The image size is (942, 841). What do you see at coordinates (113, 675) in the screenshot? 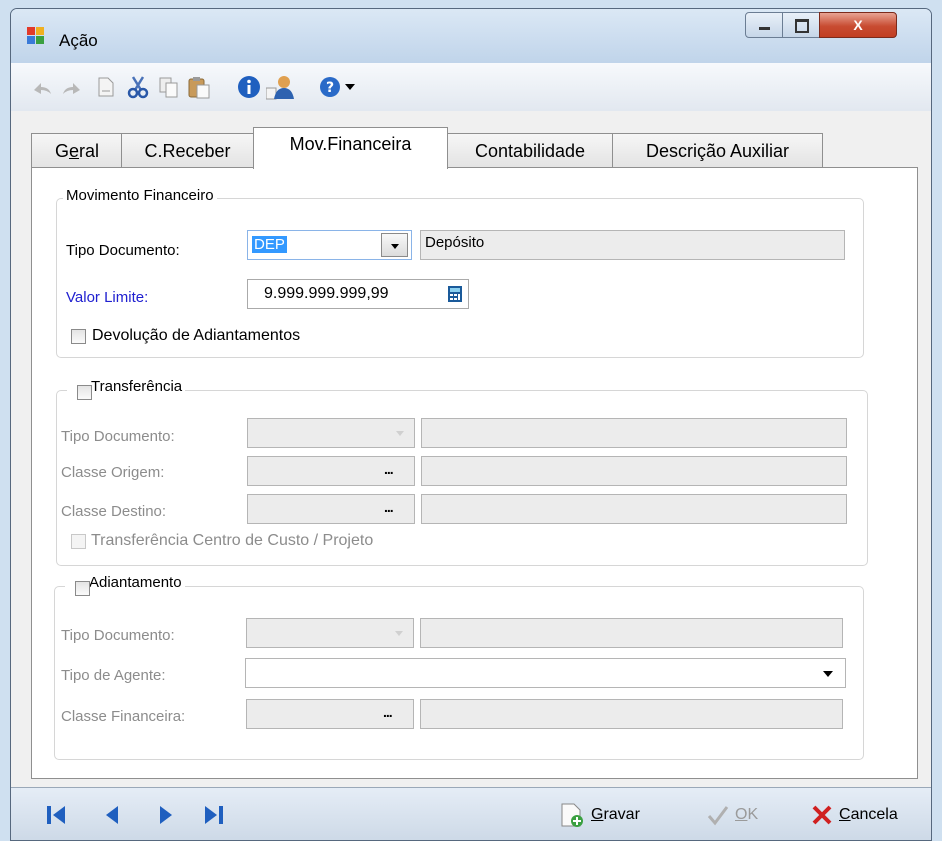
I see `tipo-agente-label: Tipo de Agente:` at bounding box center [113, 675].